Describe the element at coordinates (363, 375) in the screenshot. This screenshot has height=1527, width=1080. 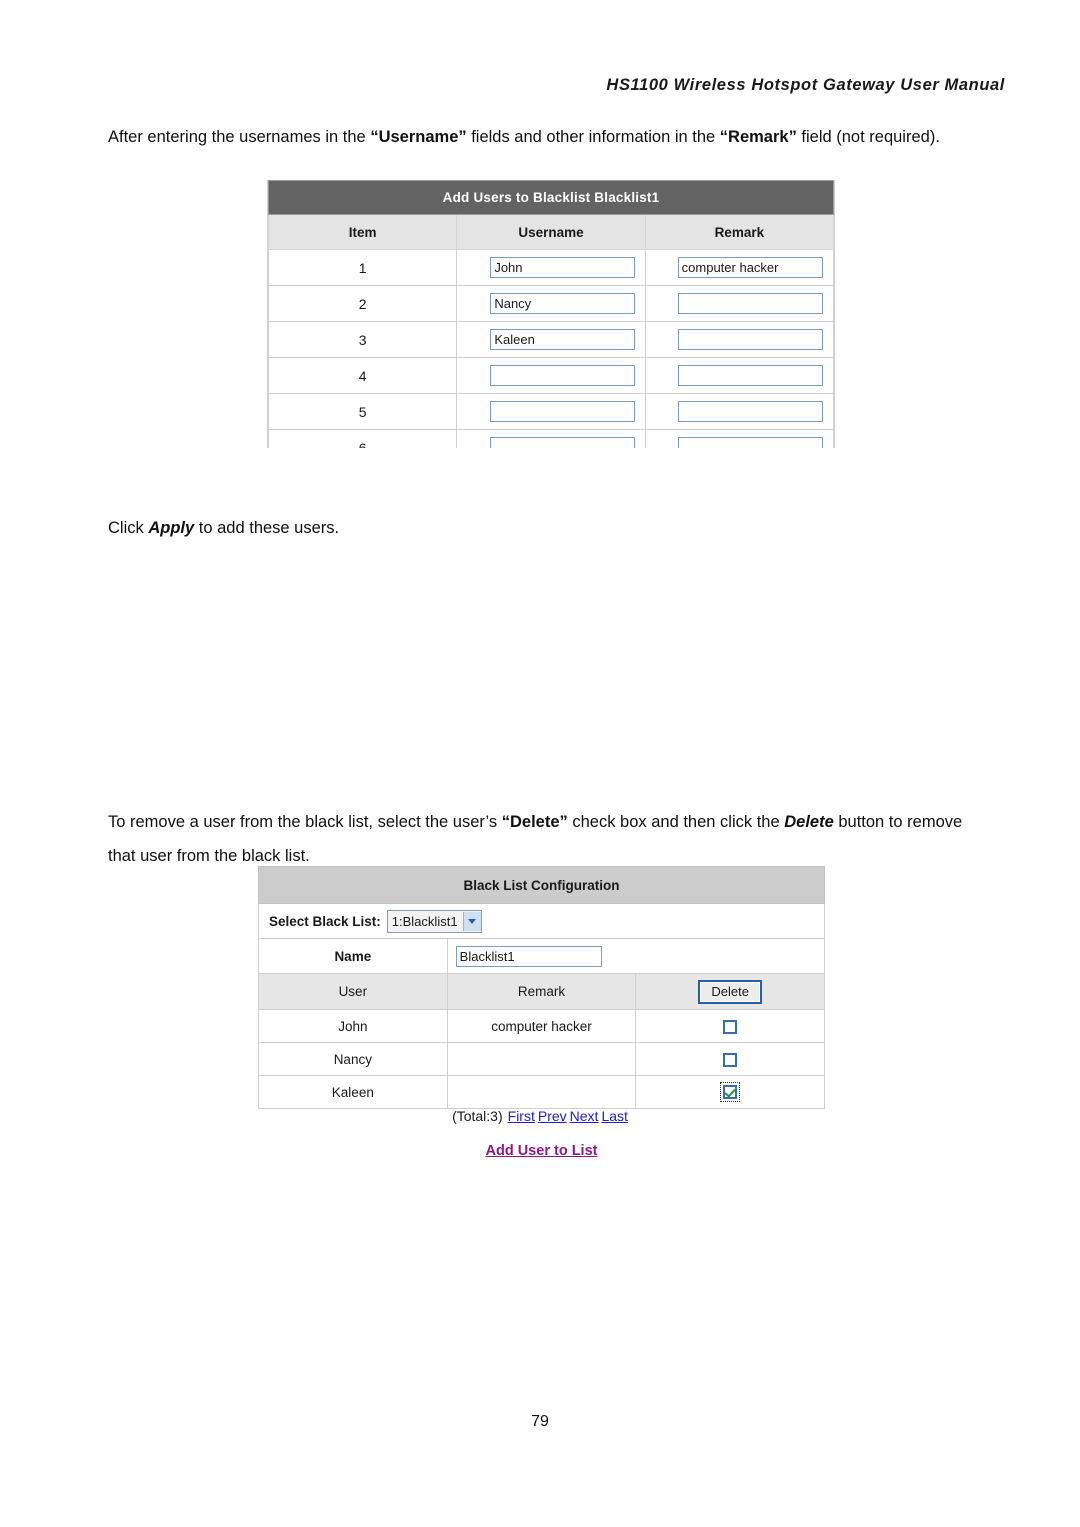
I see `row-item-number: 4` at that location.